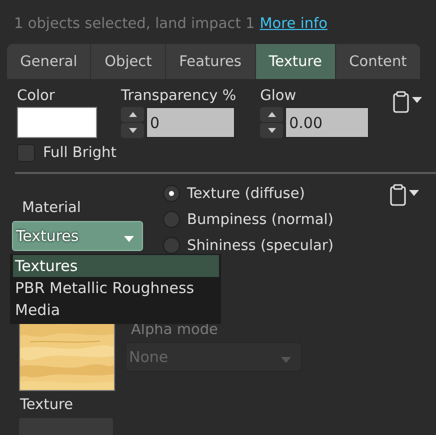  What do you see at coordinates (116, 288) in the screenshot?
I see `menu-item: PBR Metallic Roughness` at bounding box center [116, 288].